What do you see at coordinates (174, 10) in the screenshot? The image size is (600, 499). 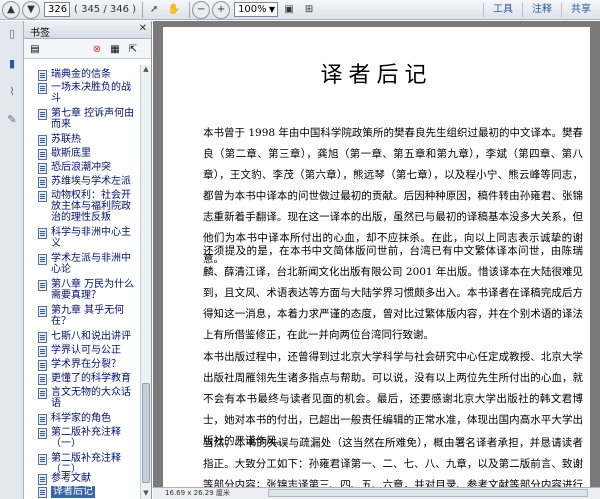 I see `hand-tool-icon: ✋` at bounding box center [174, 10].